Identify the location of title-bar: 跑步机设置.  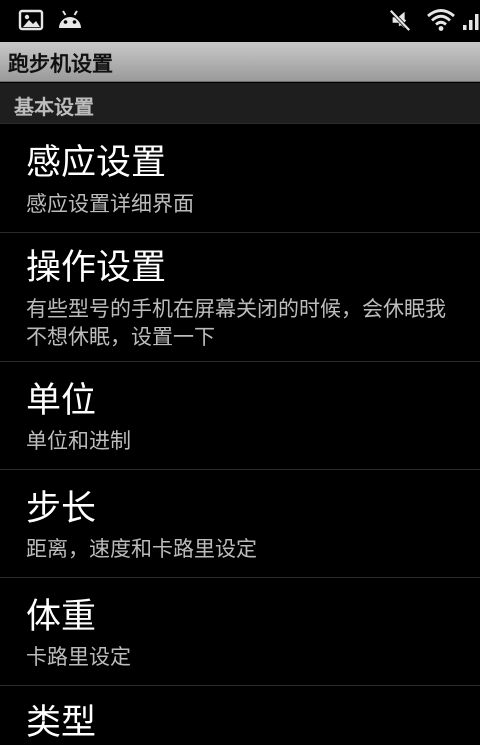
(240, 62).